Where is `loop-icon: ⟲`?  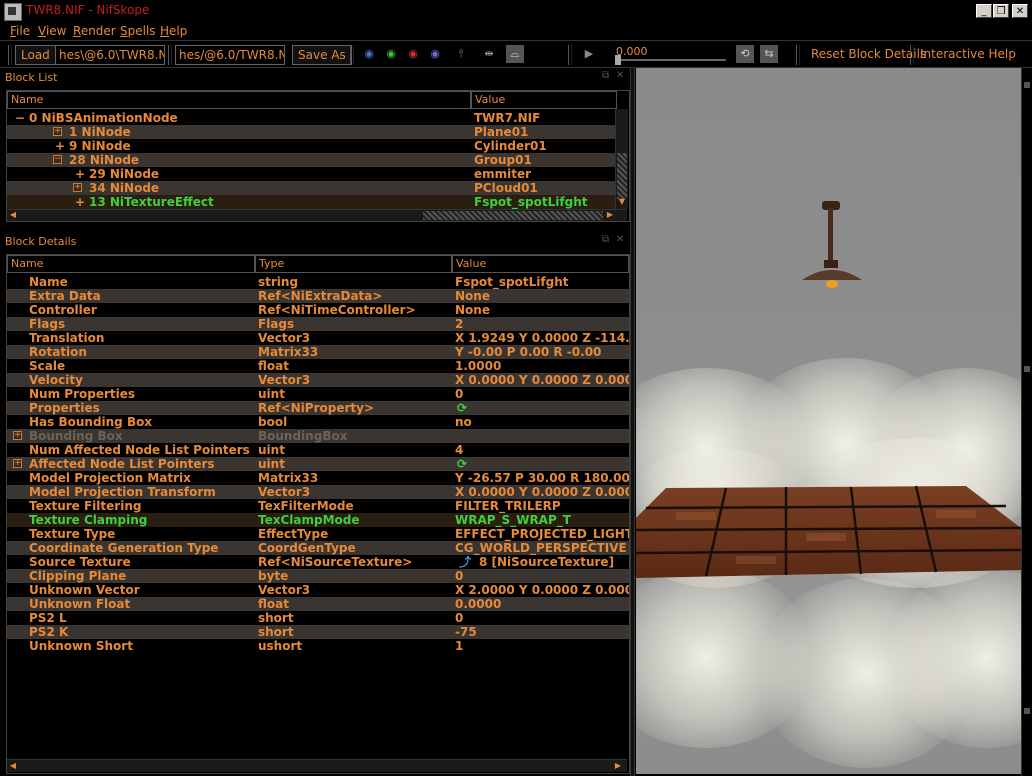 loop-icon: ⟲ is located at coordinates (745, 54).